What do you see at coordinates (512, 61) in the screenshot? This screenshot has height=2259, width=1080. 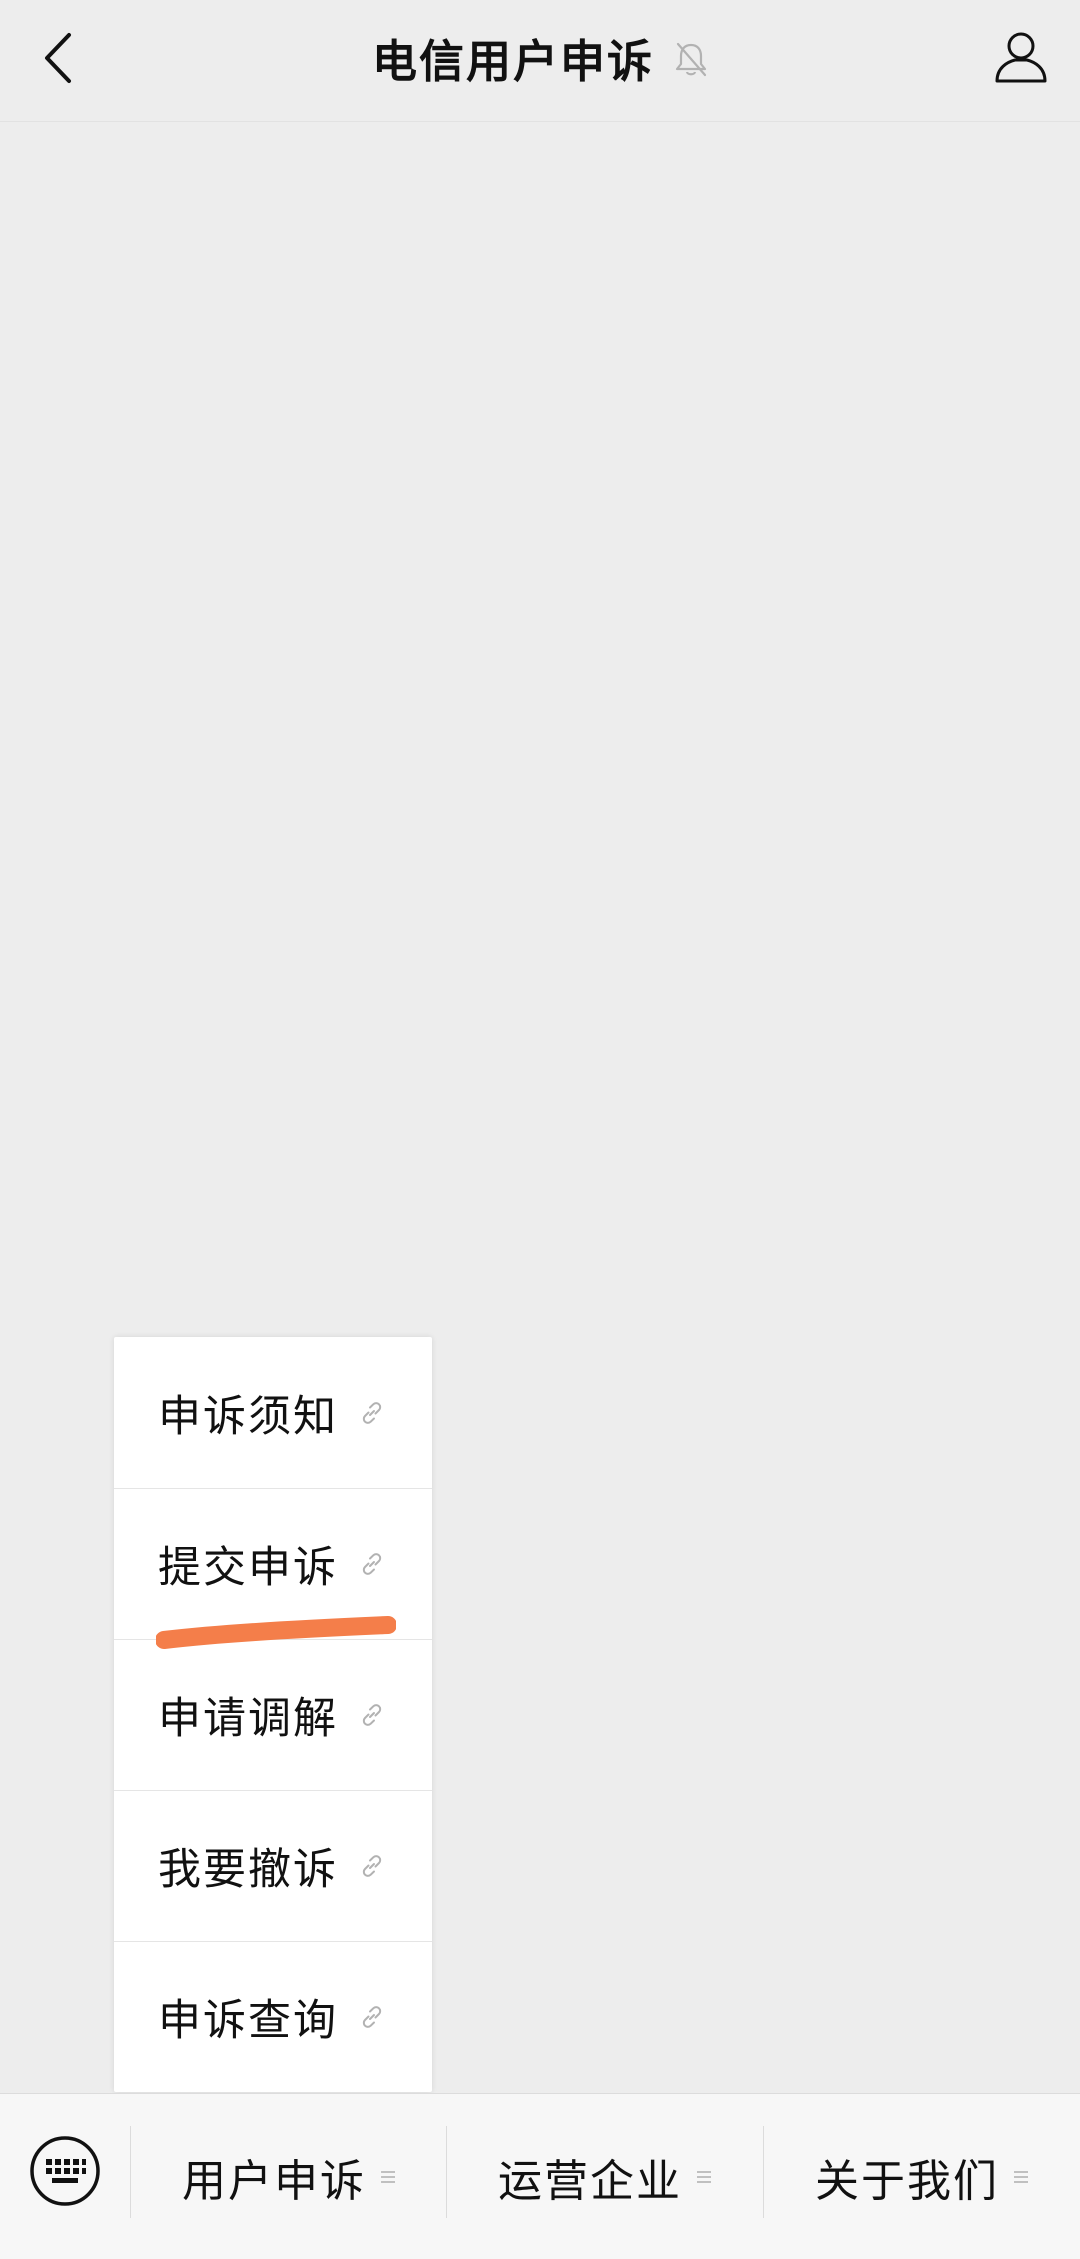 I see `page-title: 电信用户申诉` at bounding box center [512, 61].